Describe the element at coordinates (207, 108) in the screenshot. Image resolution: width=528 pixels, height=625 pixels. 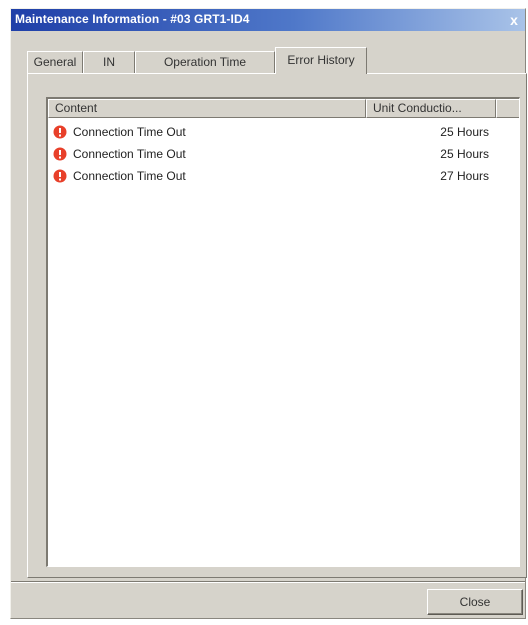
I see `column-header-content: Content` at that location.